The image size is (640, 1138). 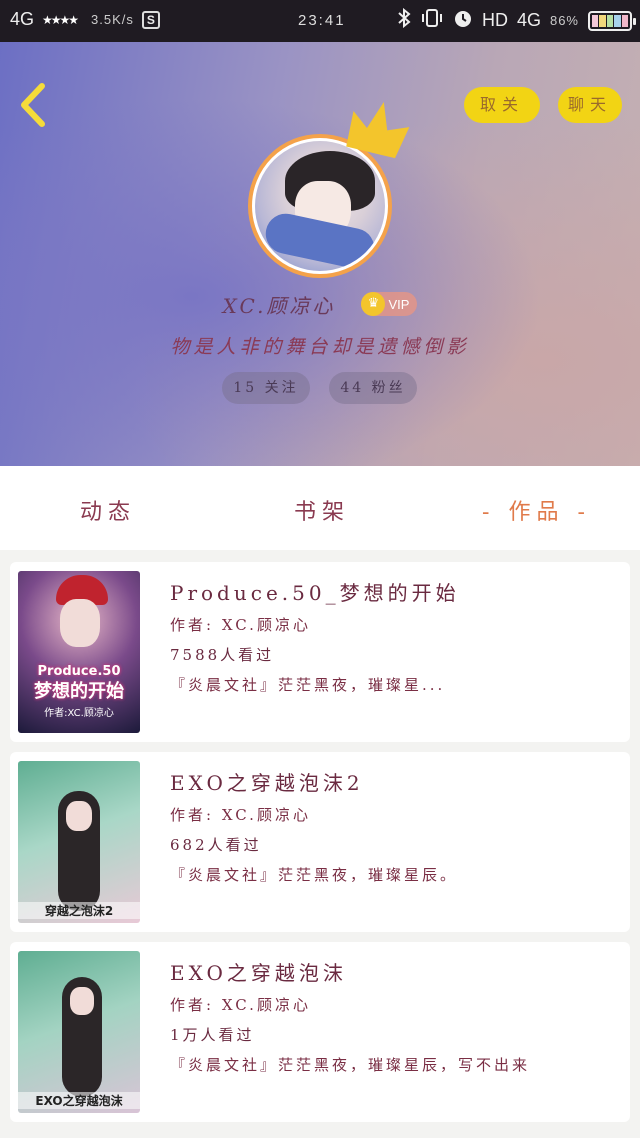 What do you see at coordinates (494, 20) in the screenshot?
I see `hd-label: HD` at bounding box center [494, 20].